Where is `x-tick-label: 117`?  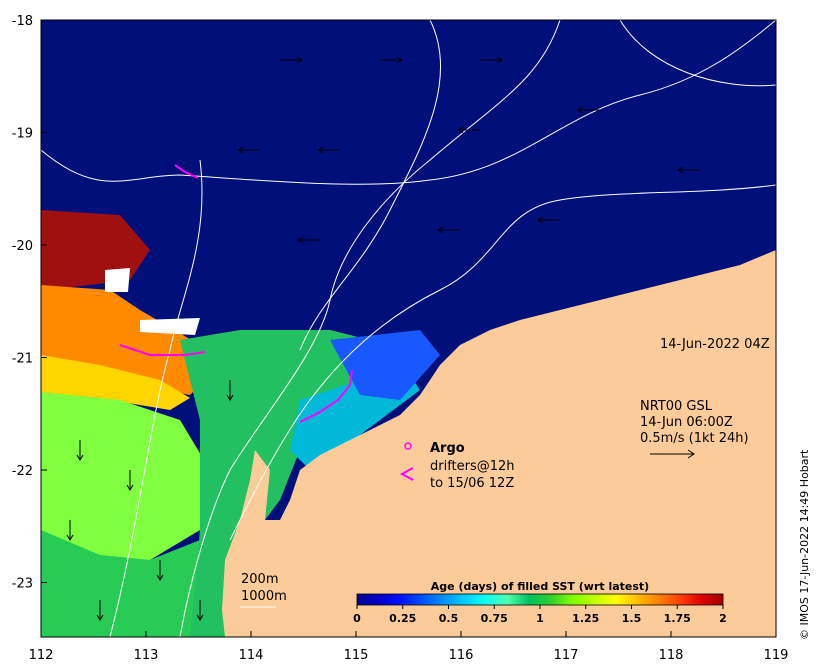 x-tick-label: 117 is located at coordinates (566, 655).